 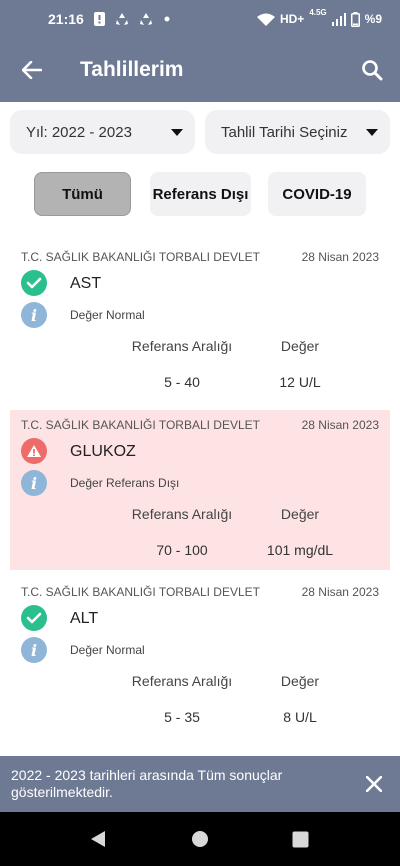 I want to click on status-bar: 21:16 HD+ 4.5G %9, so click(x=200, y=19).